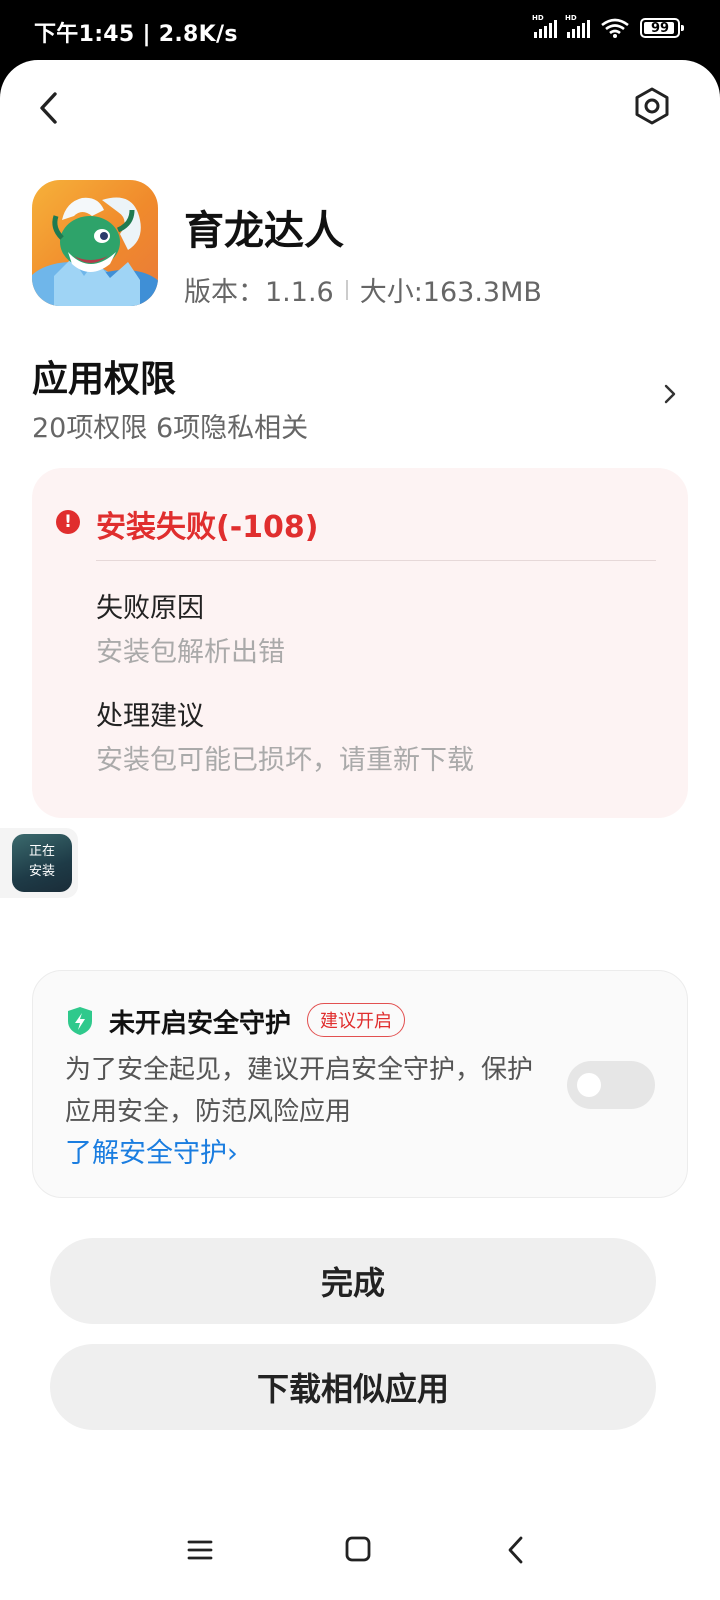 The width and height of the screenshot is (720, 1600). What do you see at coordinates (353, 1387) in the screenshot?
I see `download-similar-button: 下载相似应用` at bounding box center [353, 1387].